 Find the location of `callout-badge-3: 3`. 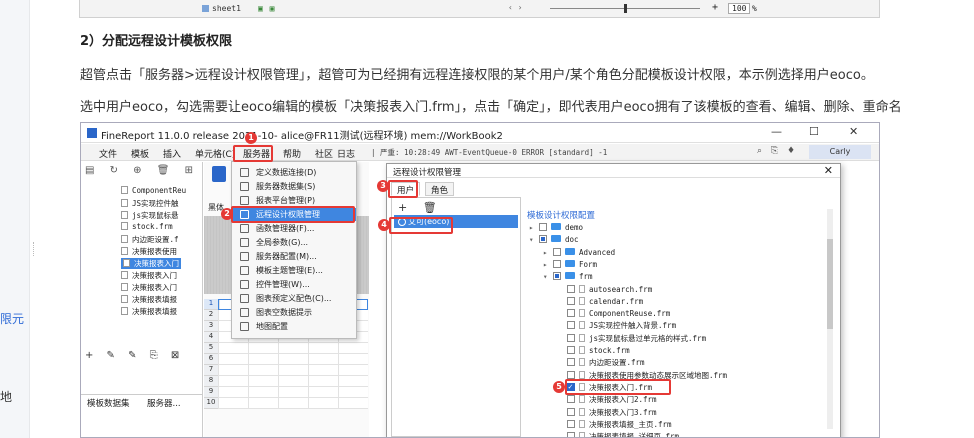

callout-badge-3: 3 is located at coordinates (383, 186).